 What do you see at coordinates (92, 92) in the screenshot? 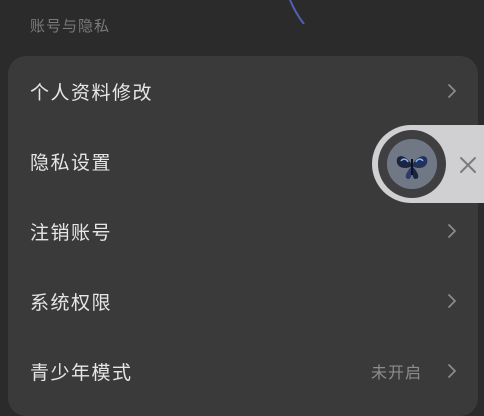
I see `settings-row-label: 个人资料修改` at bounding box center [92, 92].